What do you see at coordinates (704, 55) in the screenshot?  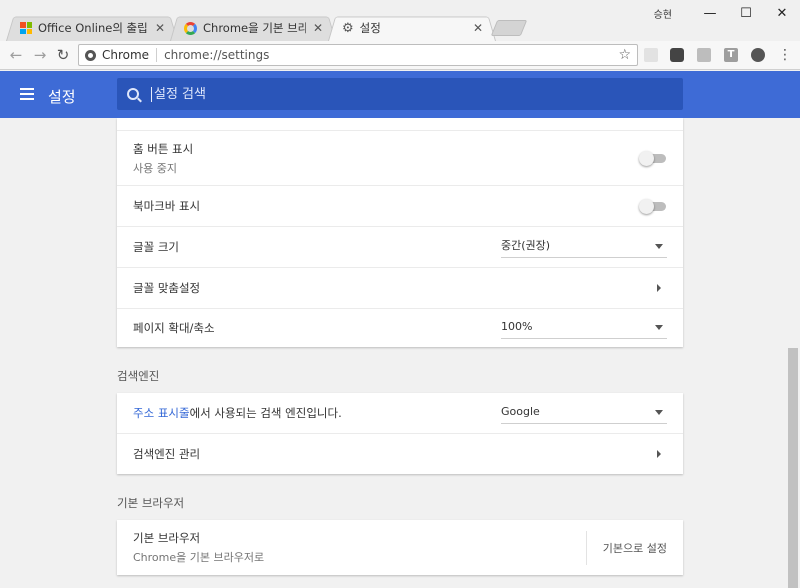 I see `camera-icon` at bounding box center [704, 55].